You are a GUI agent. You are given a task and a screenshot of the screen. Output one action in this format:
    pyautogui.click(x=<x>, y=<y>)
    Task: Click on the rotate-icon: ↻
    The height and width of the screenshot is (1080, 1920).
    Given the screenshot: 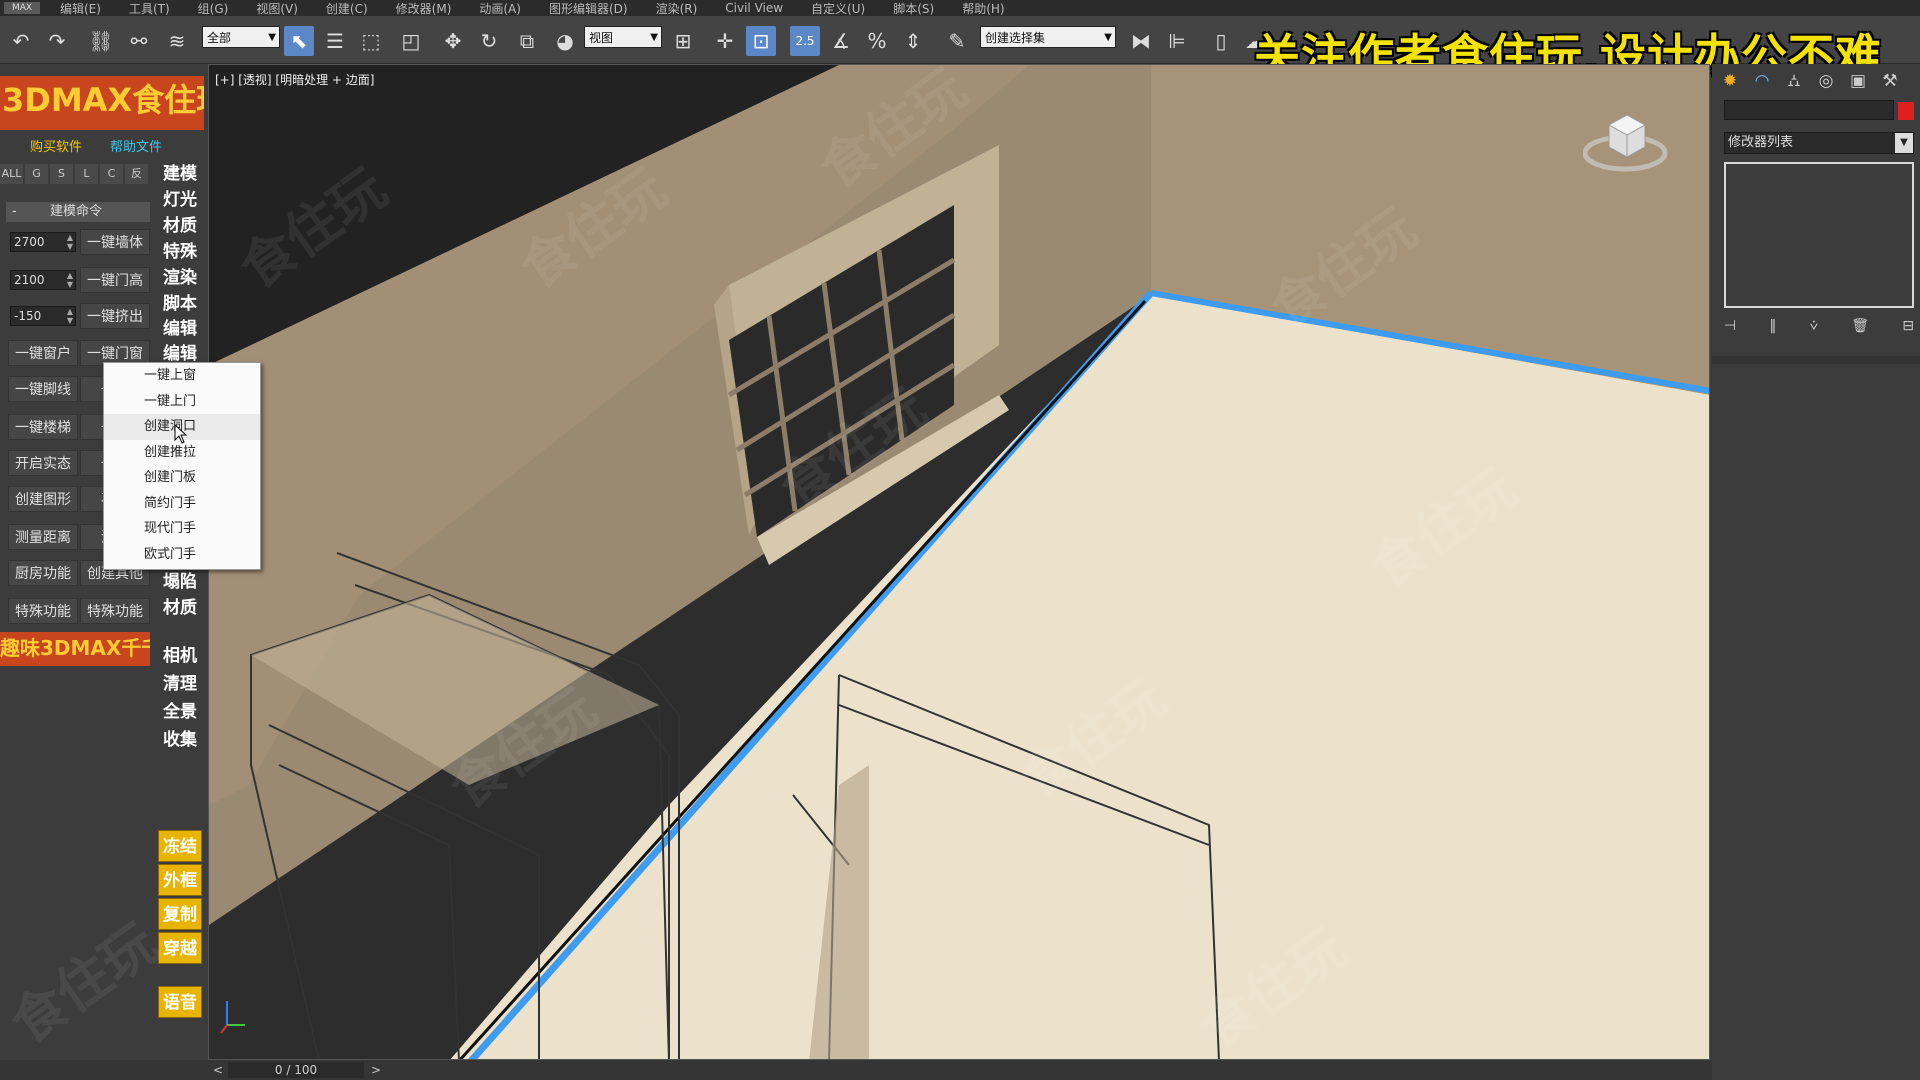 What is the action you would take?
    pyautogui.click(x=489, y=41)
    